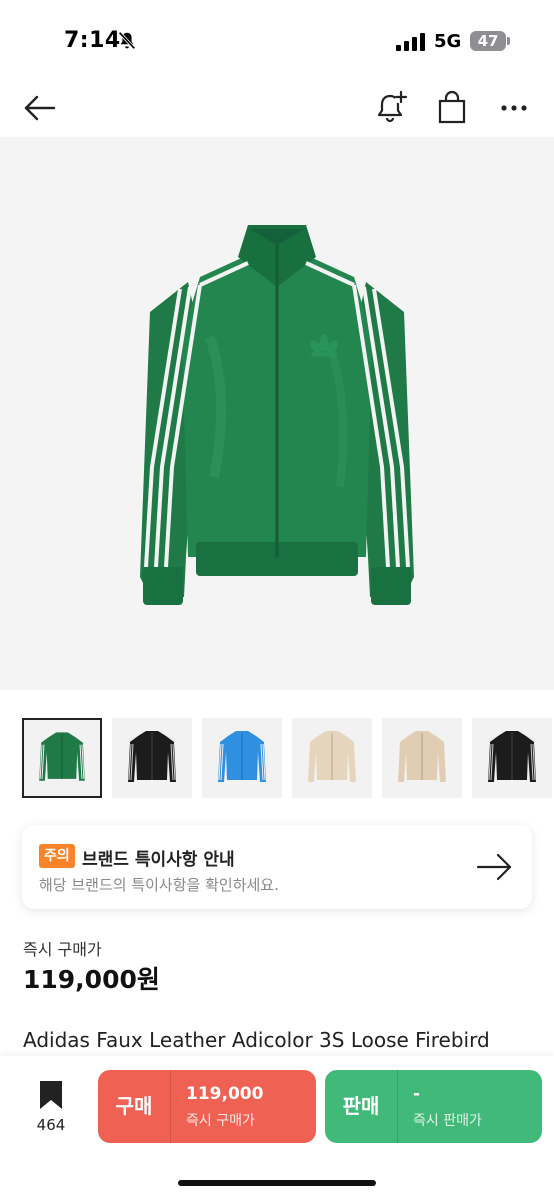 The width and height of the screenshot is (554, 1200). I want to click on back-button, so click(40, 108).